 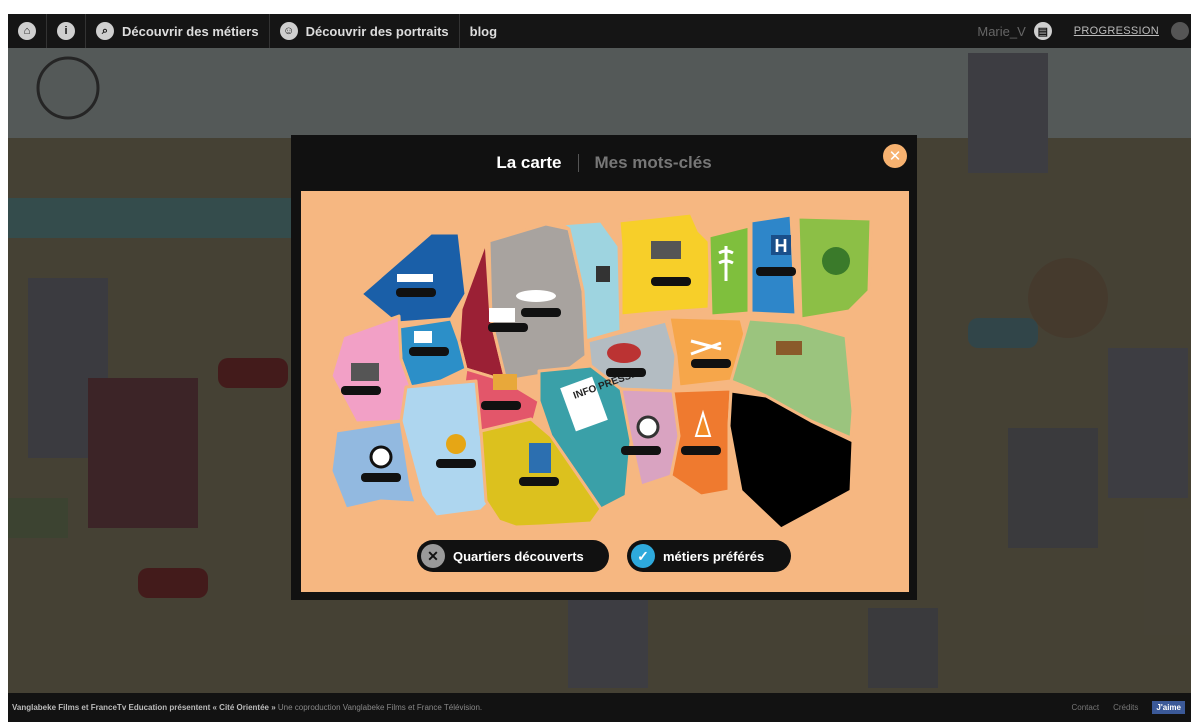 I want to click on gas-pump-icon, so click(x=540, y=458).